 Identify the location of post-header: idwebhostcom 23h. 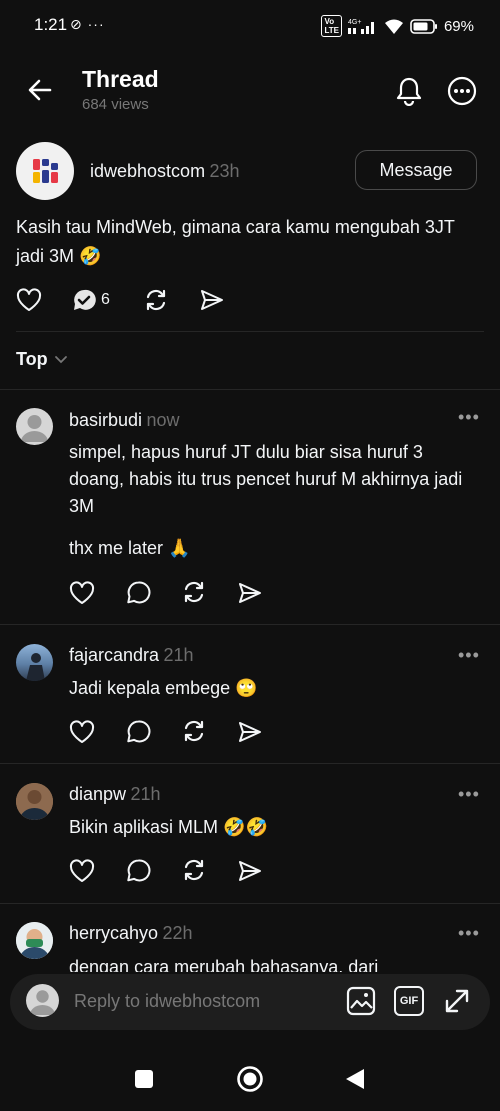
(165, 171).